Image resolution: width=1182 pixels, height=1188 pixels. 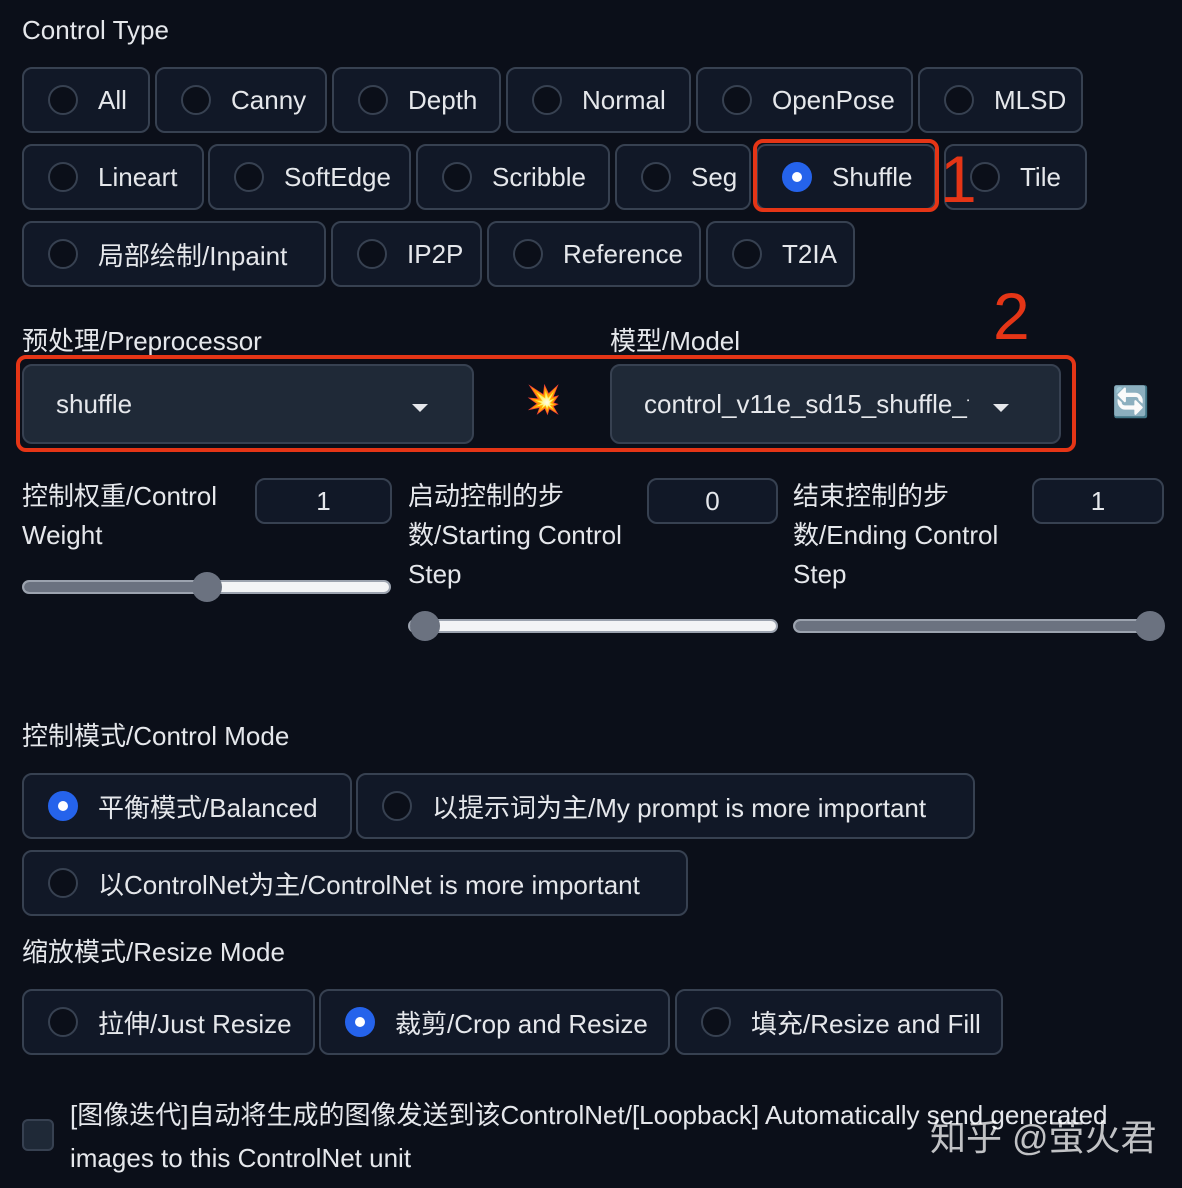 What do you see at coordinates (866, 1023) in the screenshot?
I see `option-label: 填充/Resize and Fill` at bounding box center [866, 1023].